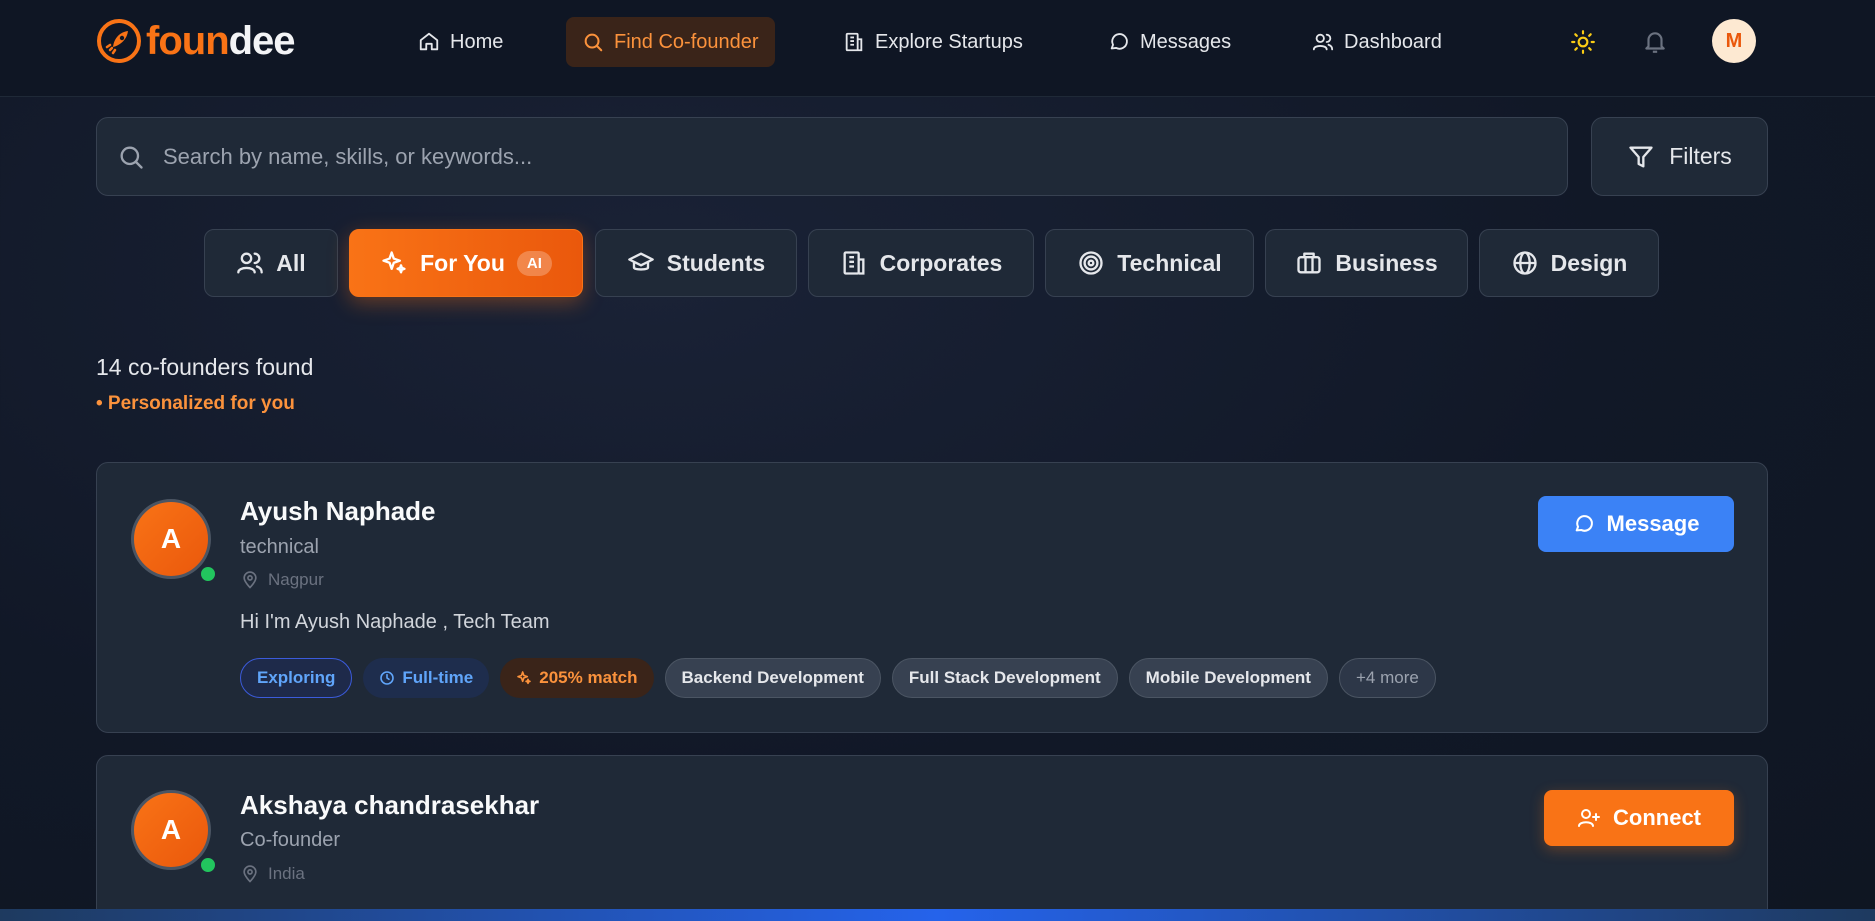 This screenshot has width=1875, height=921. Describe the element at coordinates (640, 261) in the screenshot. I see `graduation-cap-icon` at that location.